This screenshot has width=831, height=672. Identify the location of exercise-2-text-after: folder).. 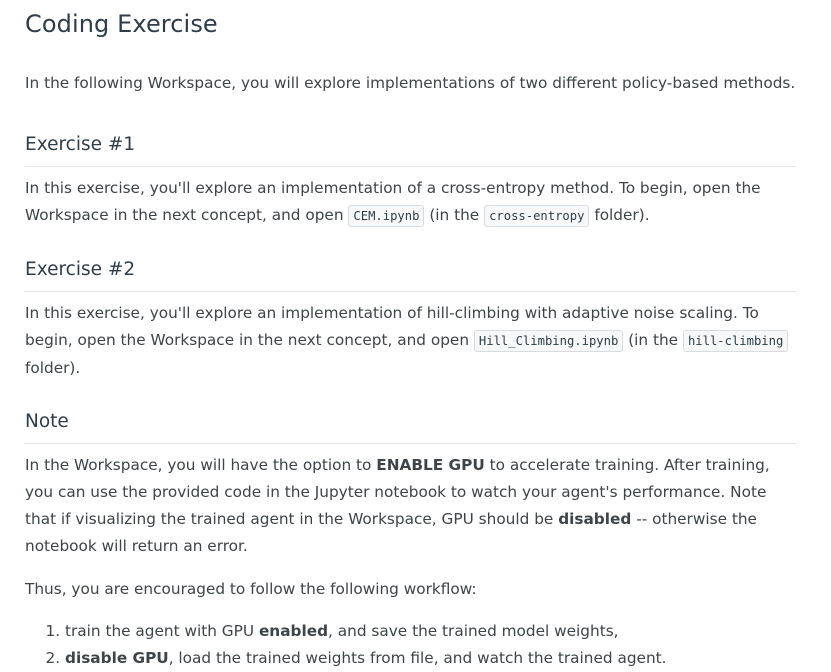
(53, 368).